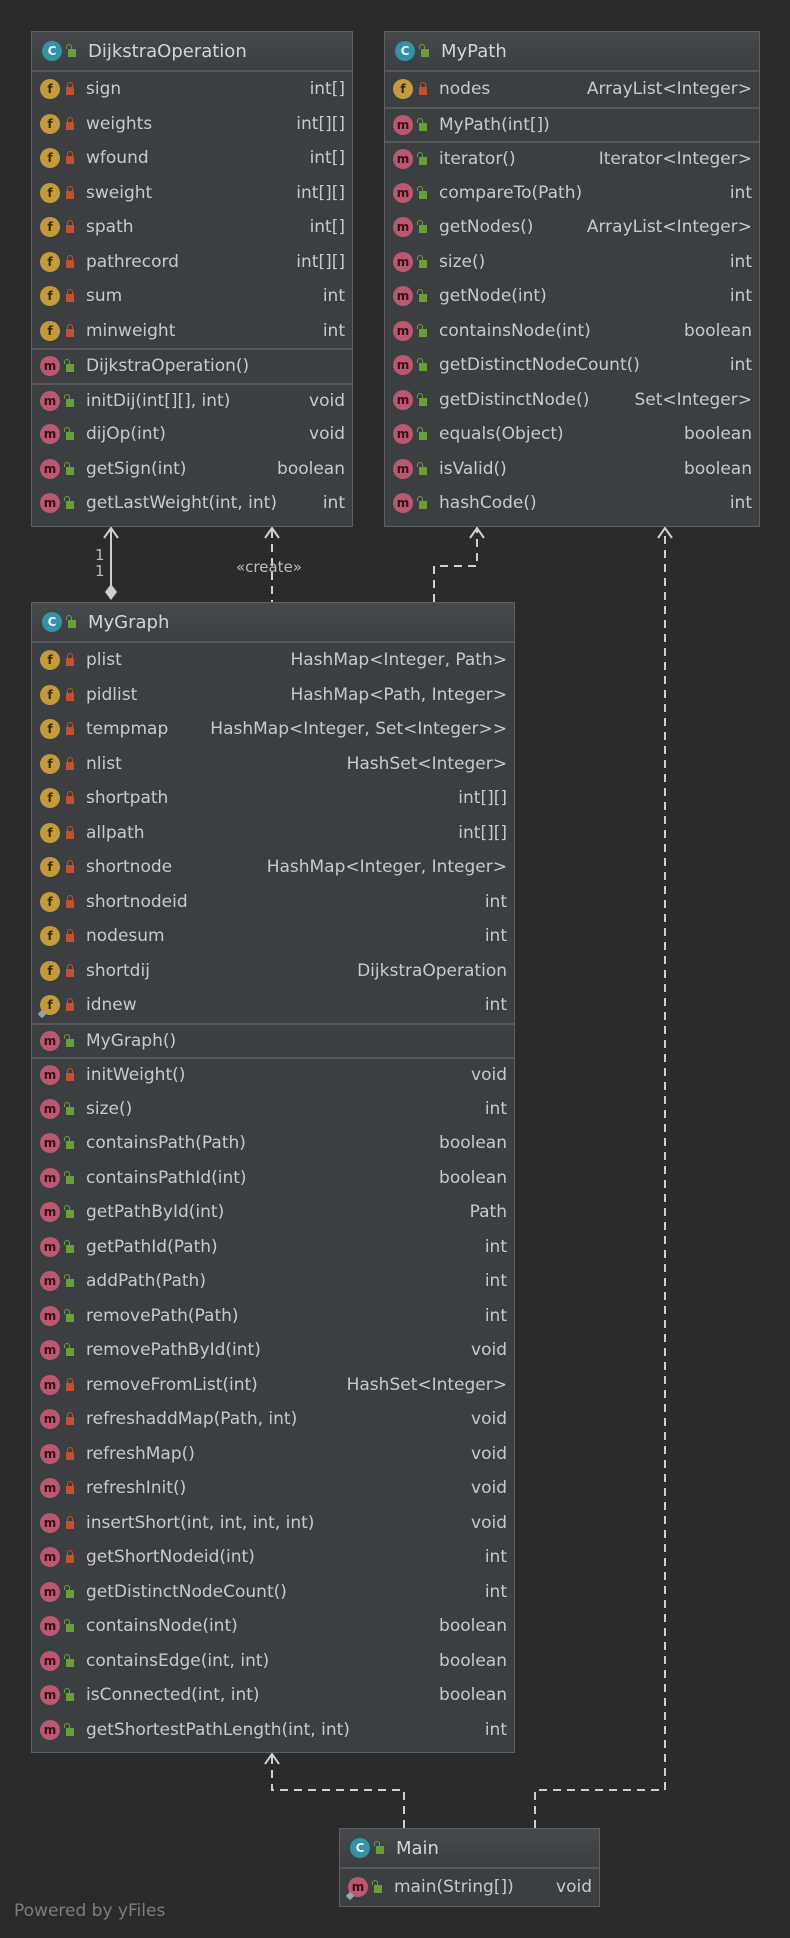 The width and height of the screenshot is (790, 1938). Describe the element at coordinates (273, 1005) in the screenshot. I see `field-row: f idnew int` at that location.